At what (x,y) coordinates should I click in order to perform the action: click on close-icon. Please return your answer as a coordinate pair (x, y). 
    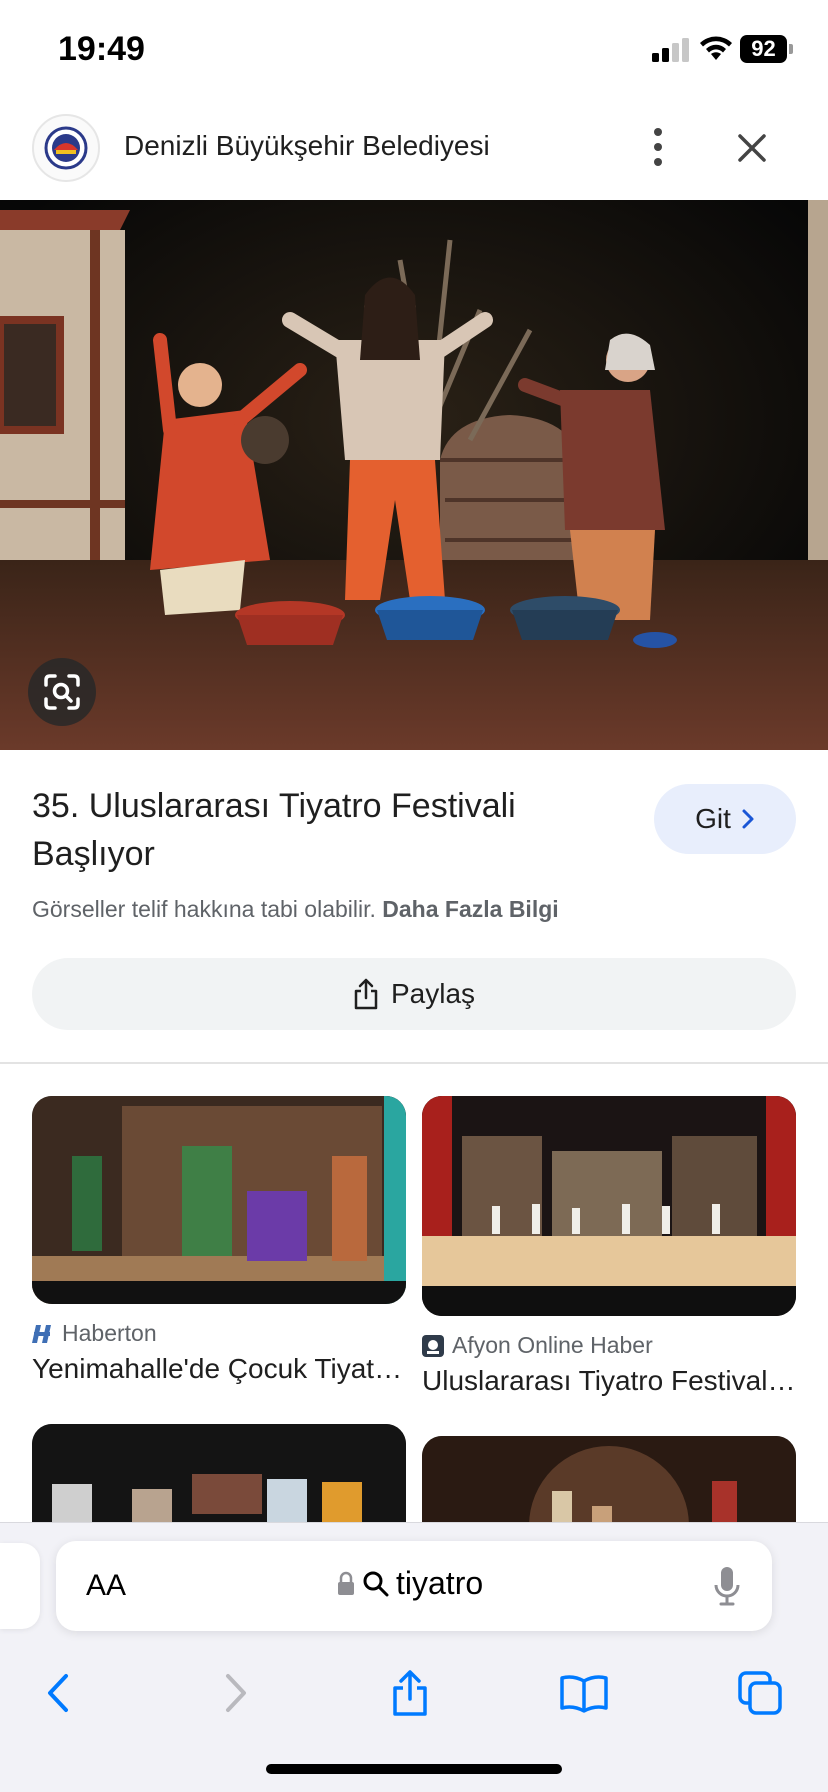
    Looking at the image, I should click on (752, 148).